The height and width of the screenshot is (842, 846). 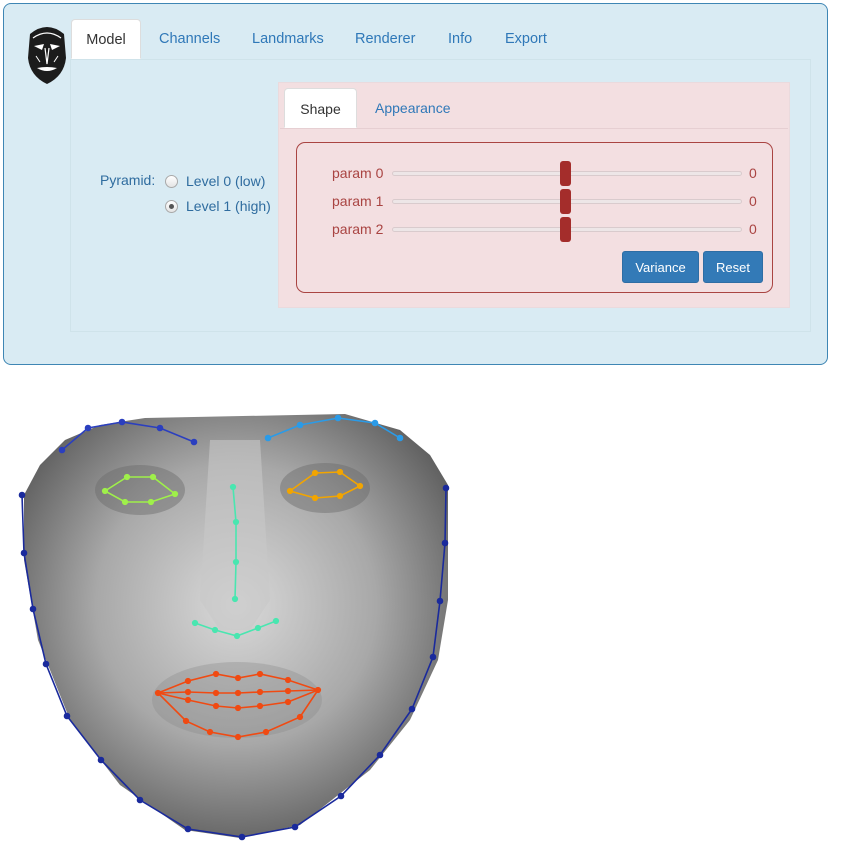 I want to click on pyramid-option-level1: Level 1 (high), so click(x=218, y=206).